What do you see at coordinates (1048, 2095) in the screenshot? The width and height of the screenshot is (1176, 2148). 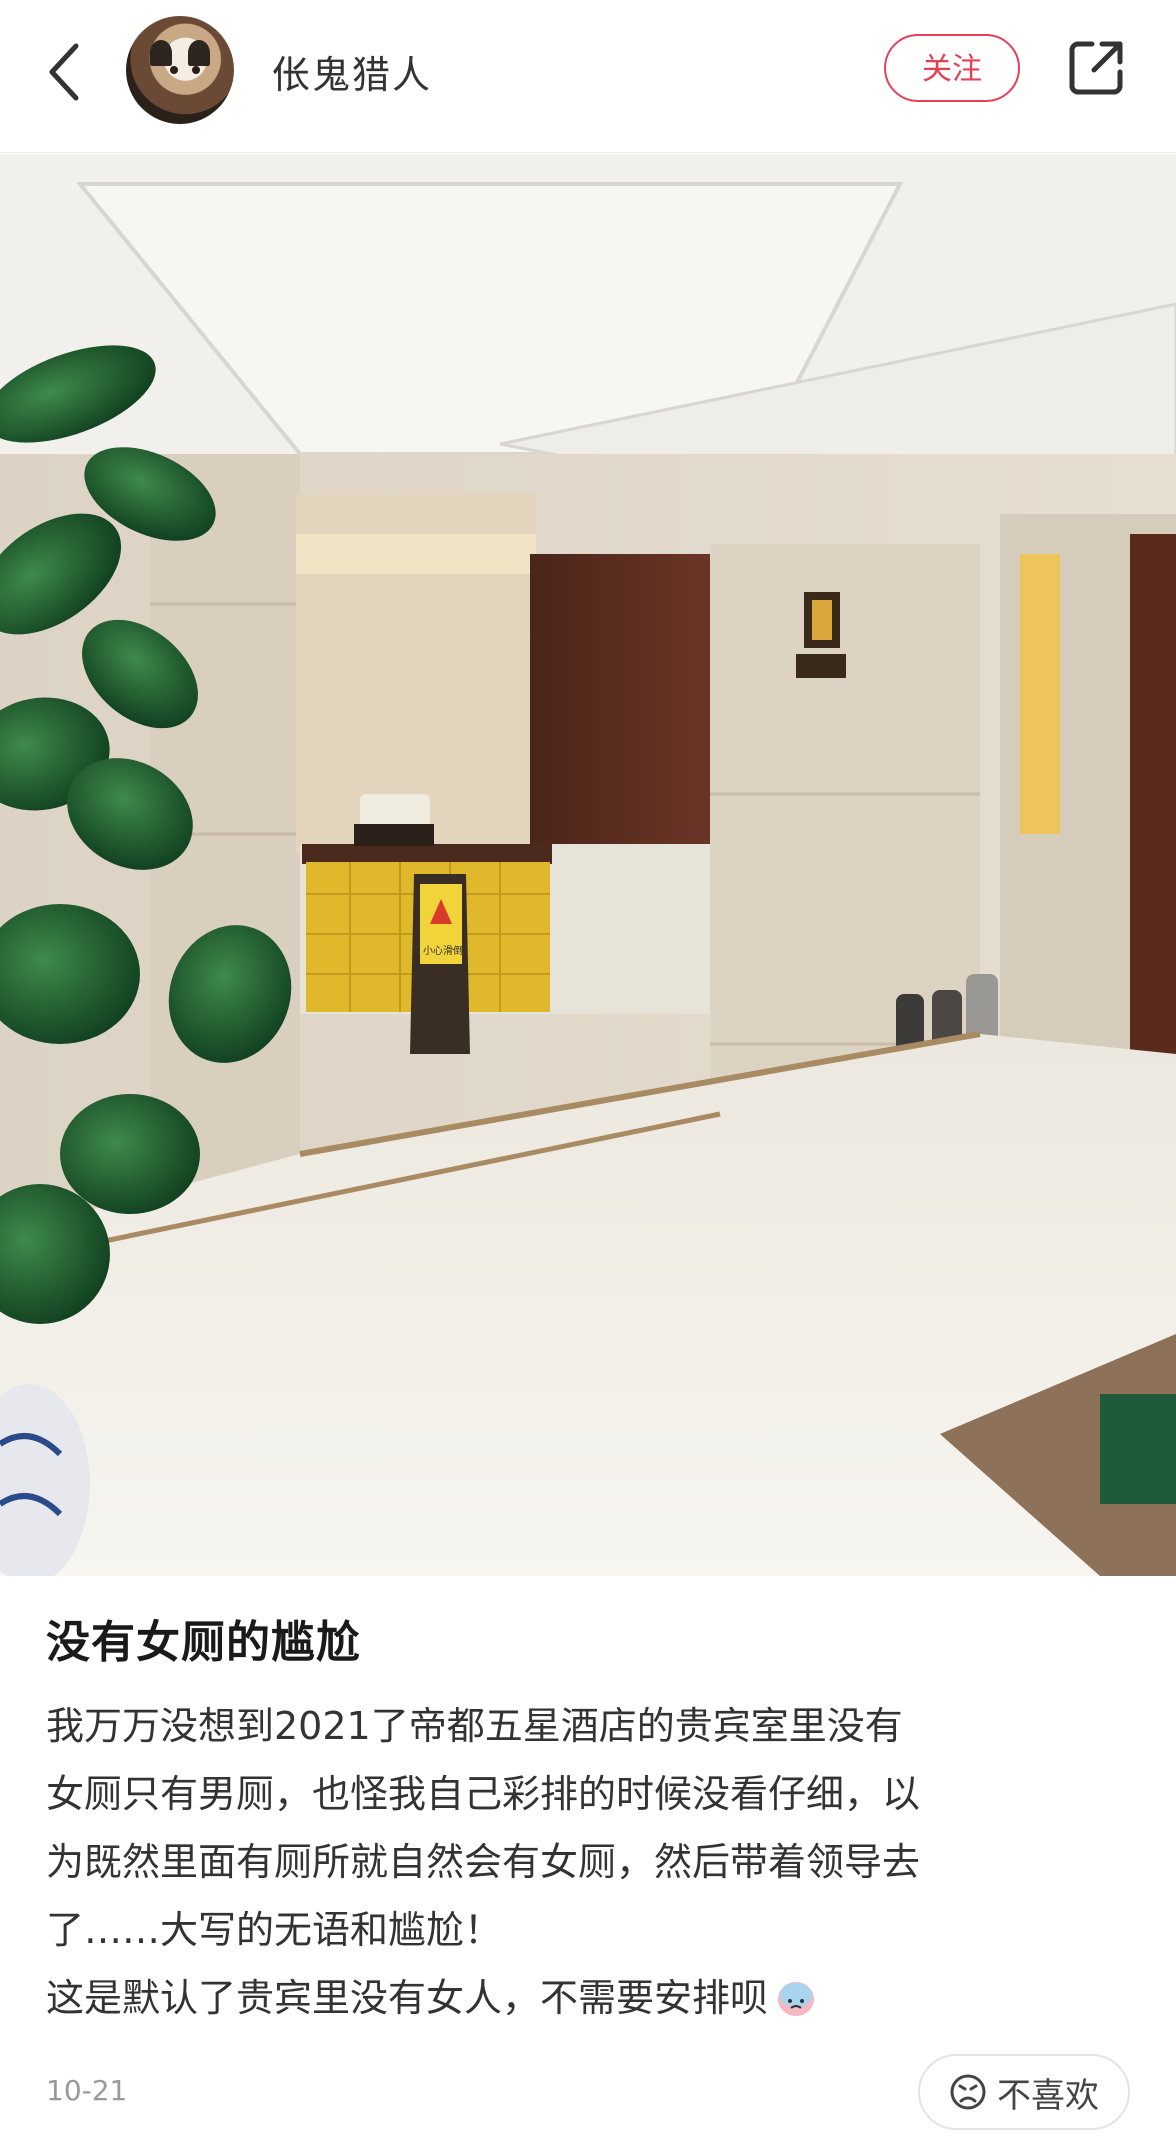 I see `dislike-label: 不喜欢` at bounding box center [1048, 2095].